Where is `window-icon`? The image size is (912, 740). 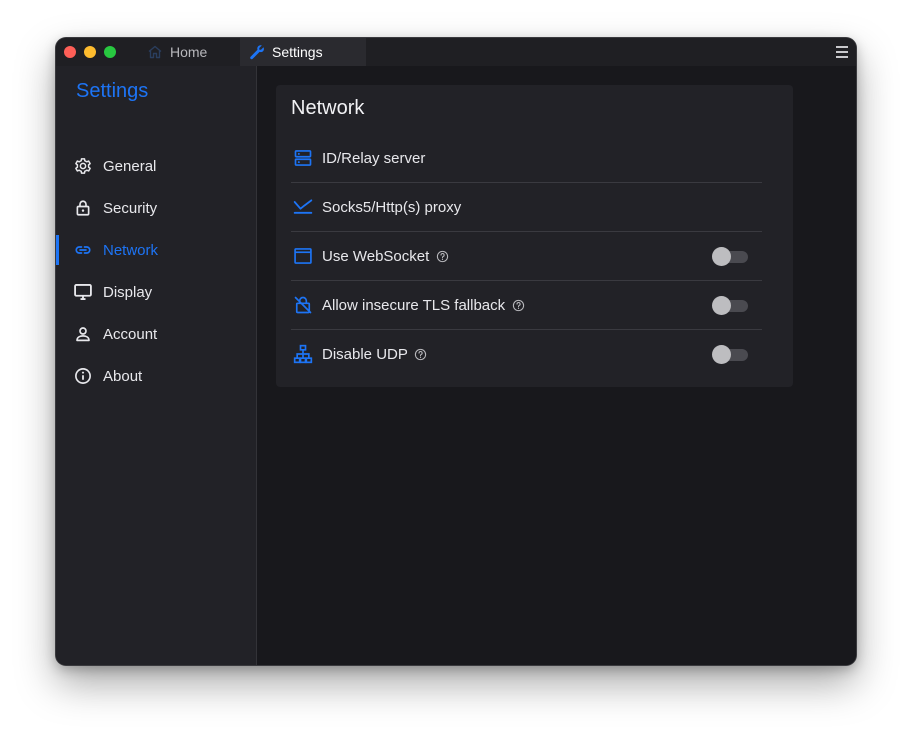 window-icon is located at coordinates (303, 256).